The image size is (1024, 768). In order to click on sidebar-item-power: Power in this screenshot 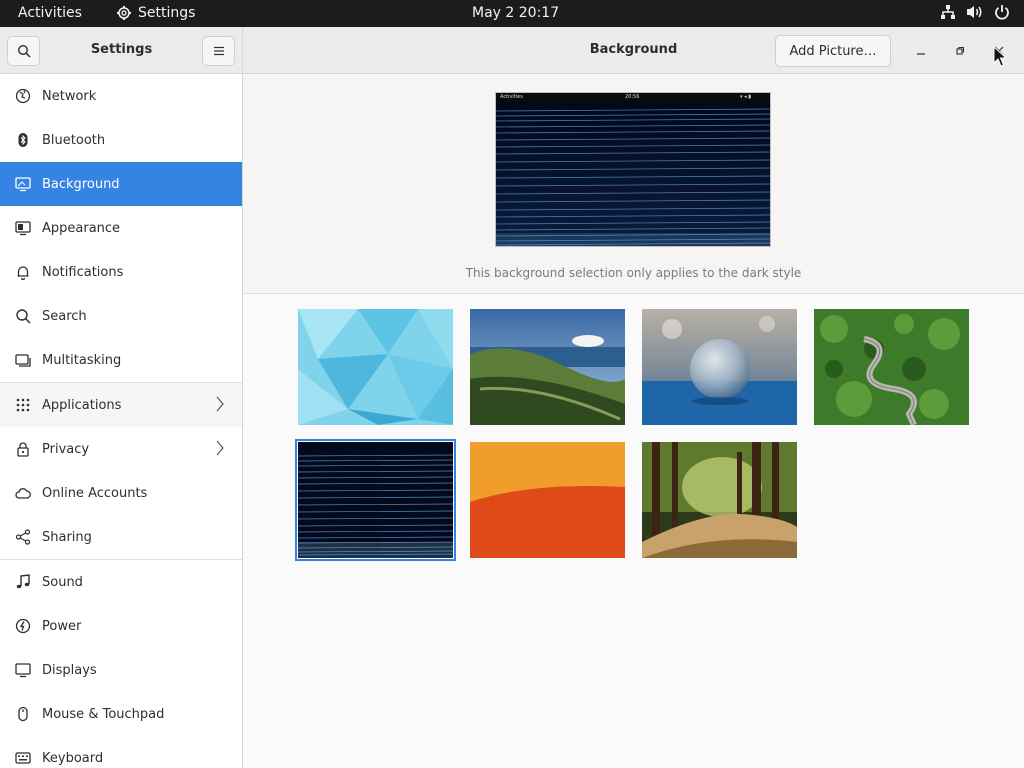, I will do `click(121, 626)`.